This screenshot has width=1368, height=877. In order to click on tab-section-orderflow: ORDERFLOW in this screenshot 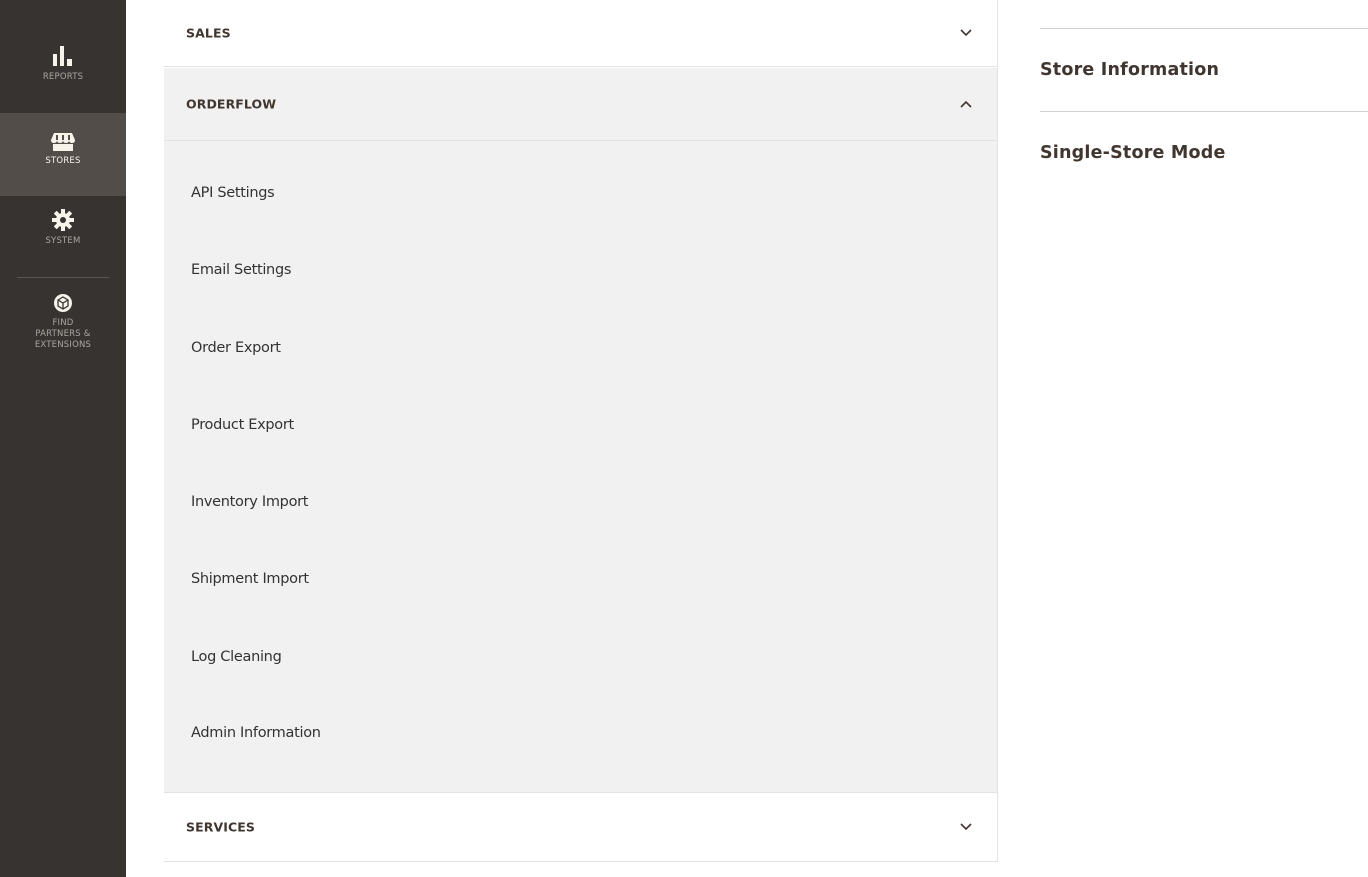, I will do `click(581, 104)`.